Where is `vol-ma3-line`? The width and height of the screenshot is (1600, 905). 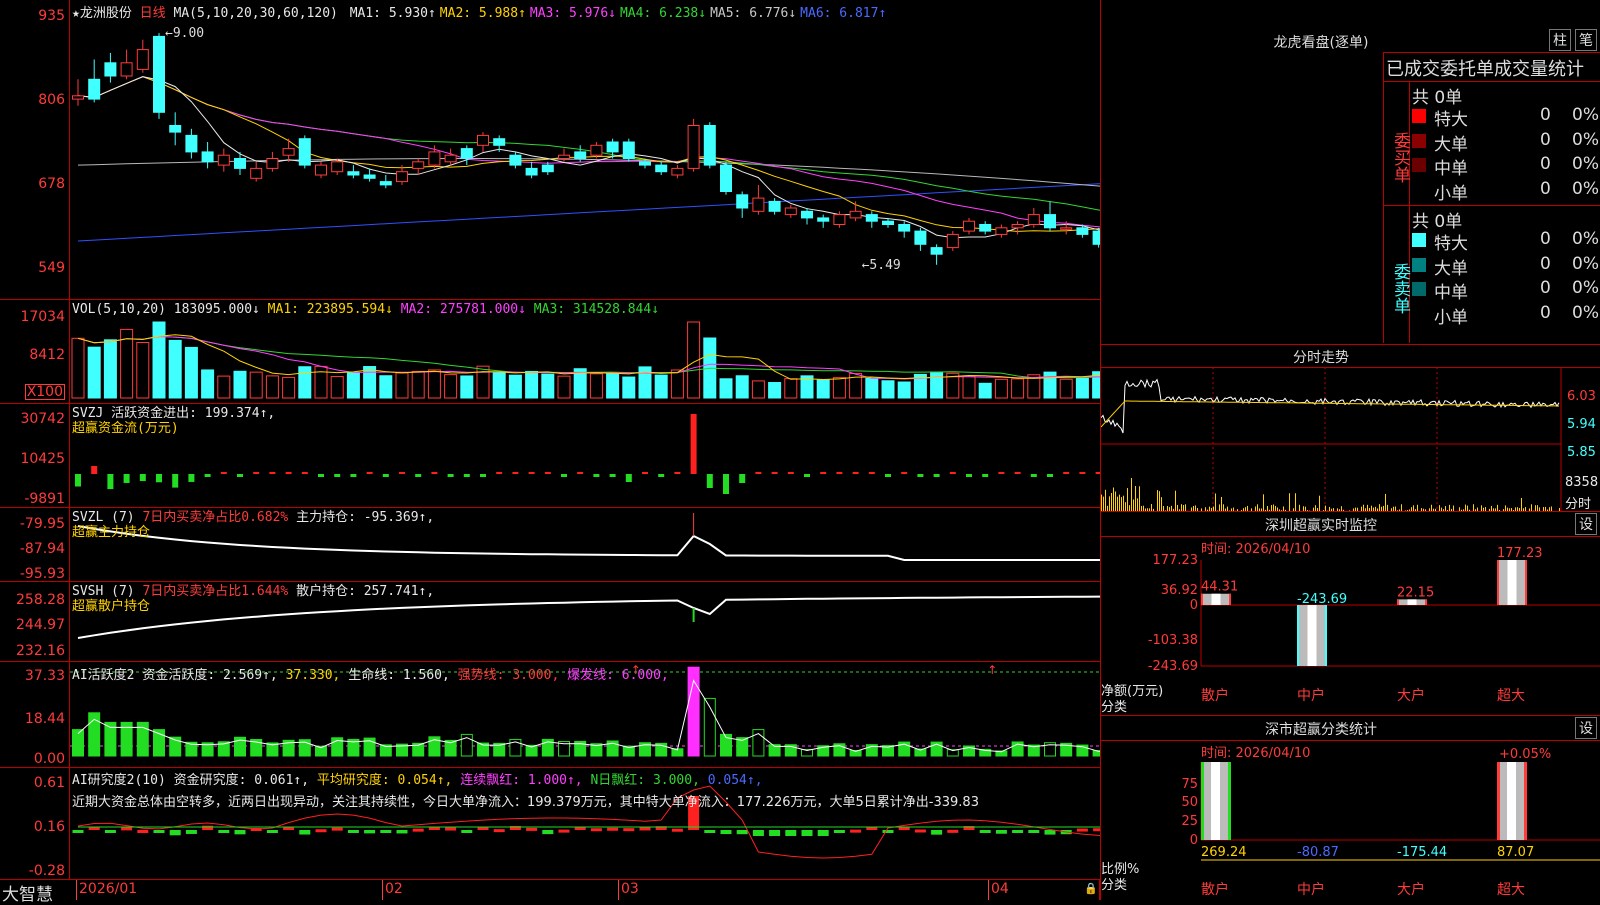
vol-ma3-line is located at coordinates (589, 357).